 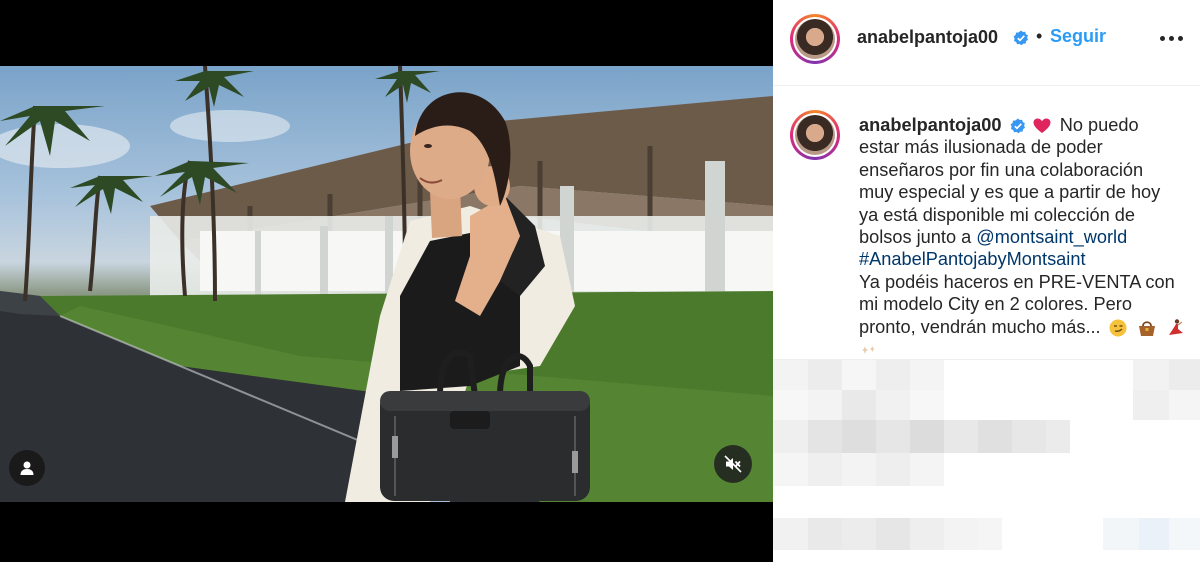 I want to click on user-tag-button, so click(x=27, y=468).